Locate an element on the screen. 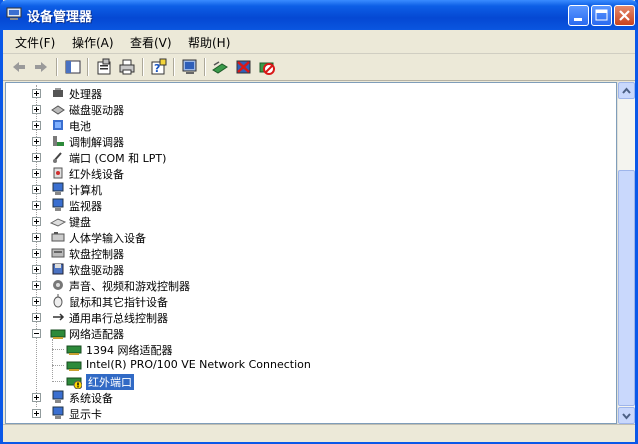 The image size is (638, 444). chevron-down-icon is located at coordinates (626, 416).